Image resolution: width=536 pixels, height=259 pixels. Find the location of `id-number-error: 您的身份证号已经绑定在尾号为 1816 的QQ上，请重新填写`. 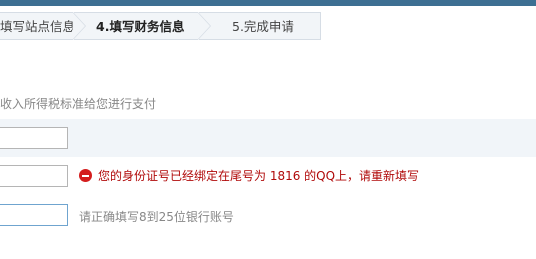

id-number-error: 您的身份证号已经绑定在尾号为 1816 的QQ上，请重新填写 is located at coordinates (249, 176).